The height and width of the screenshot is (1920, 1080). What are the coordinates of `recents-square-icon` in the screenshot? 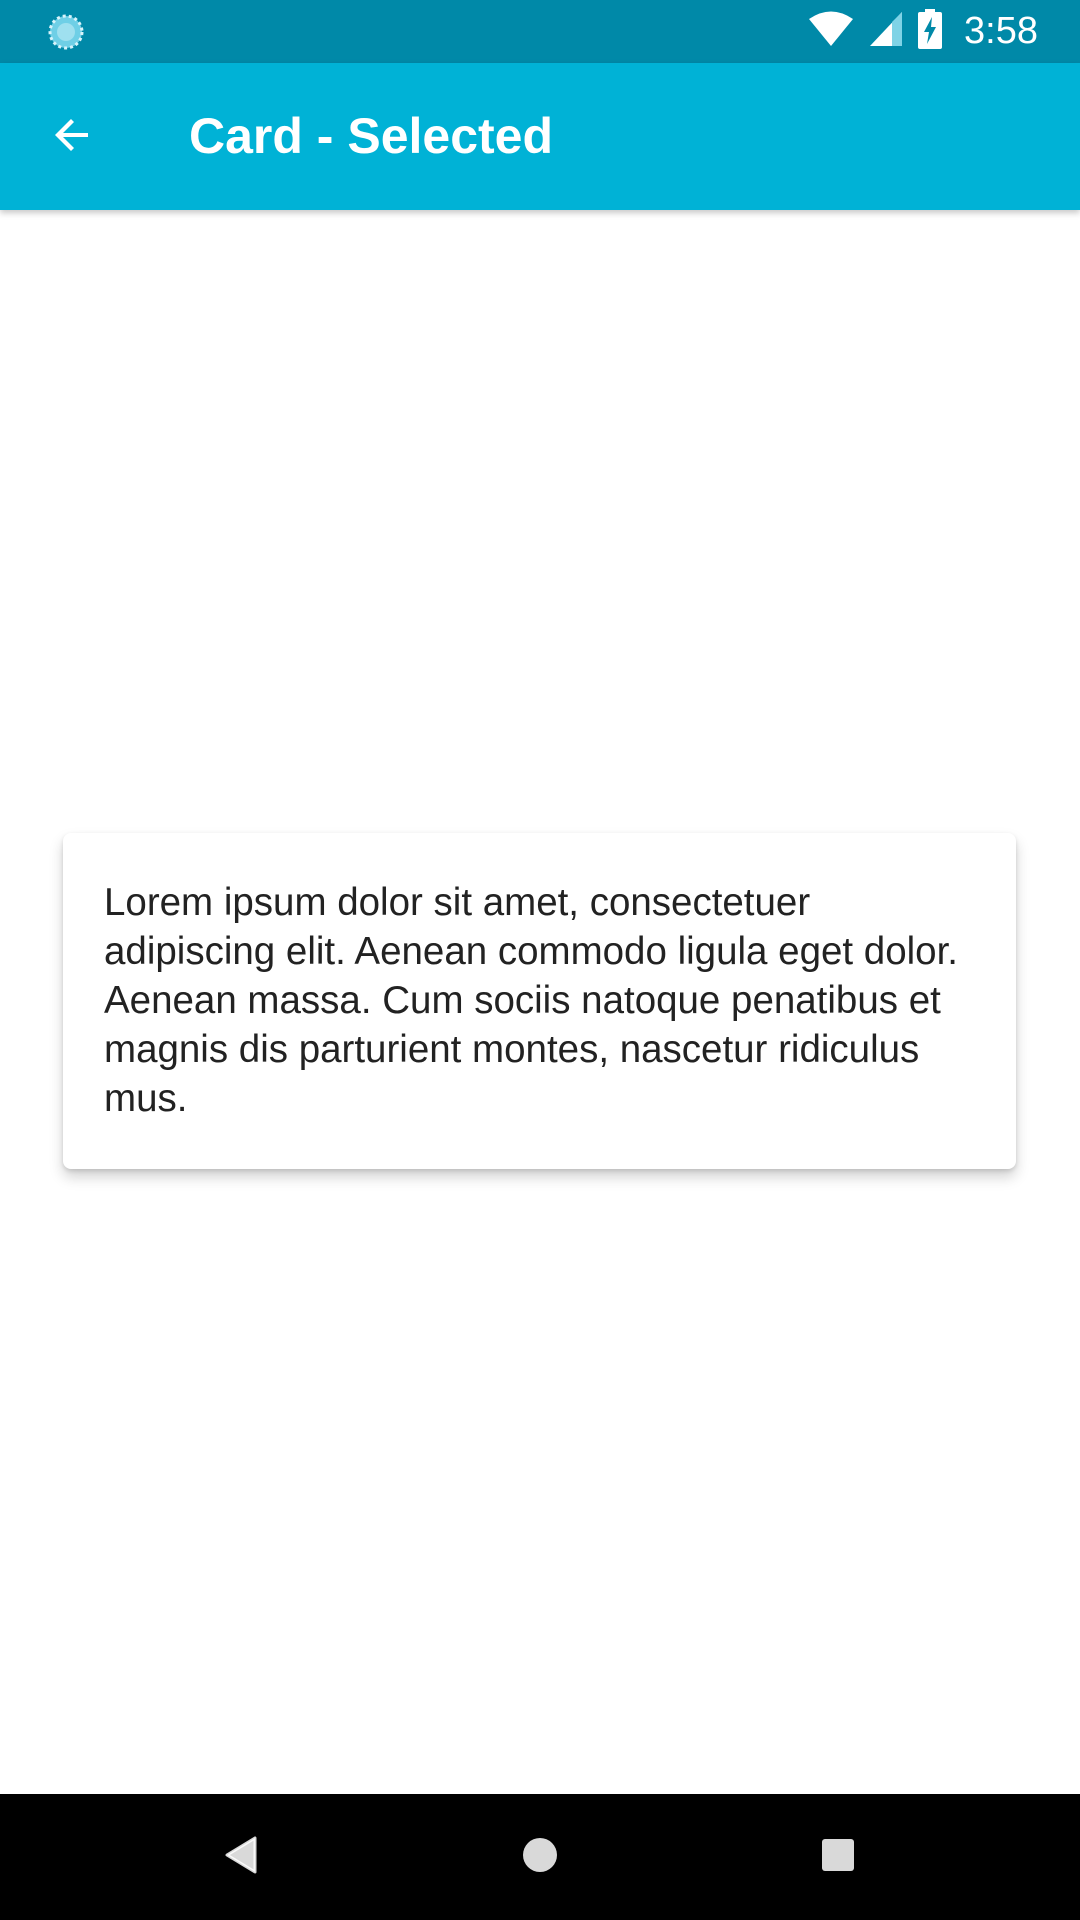 It's located at (838, 1857).